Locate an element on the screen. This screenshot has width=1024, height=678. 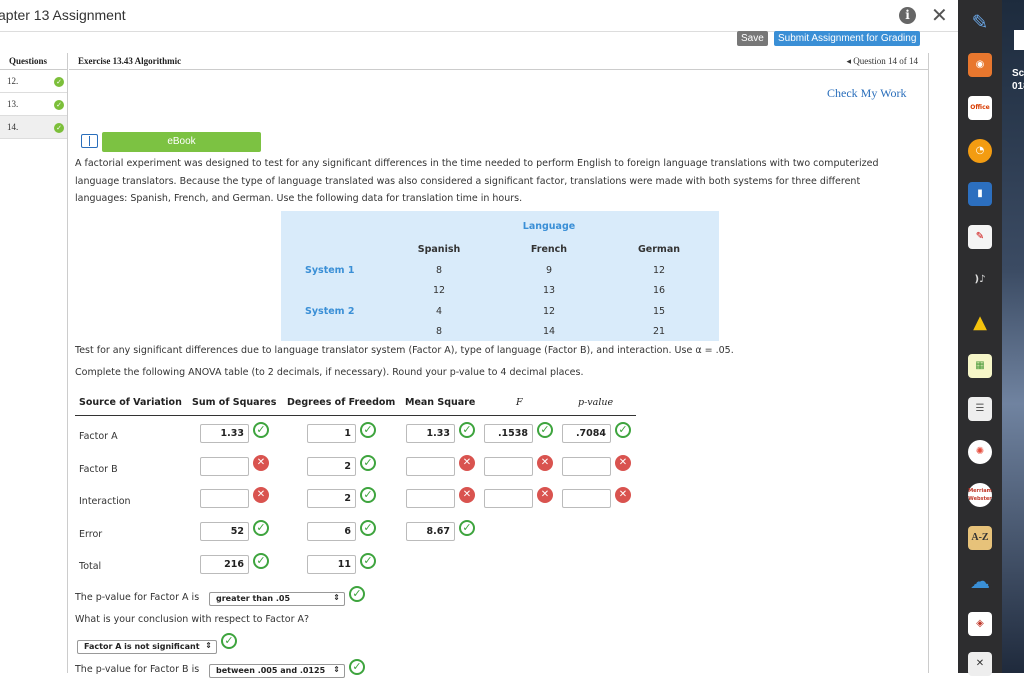
ms-input: 1.33 is located at coordinates (430, 433).